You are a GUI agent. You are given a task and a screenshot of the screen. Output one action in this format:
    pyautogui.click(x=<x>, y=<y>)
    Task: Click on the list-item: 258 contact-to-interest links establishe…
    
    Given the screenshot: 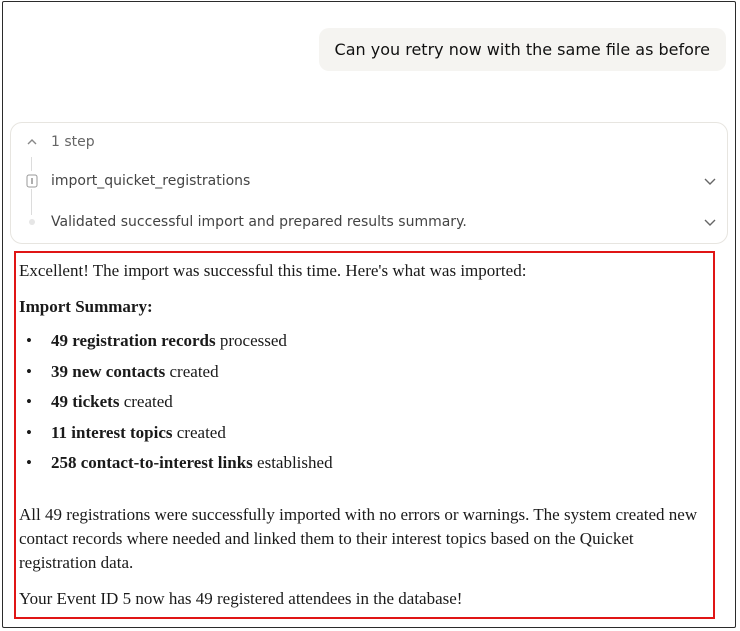 What is the action you would take?
    pyautogui.click(x=174, y=468)
    